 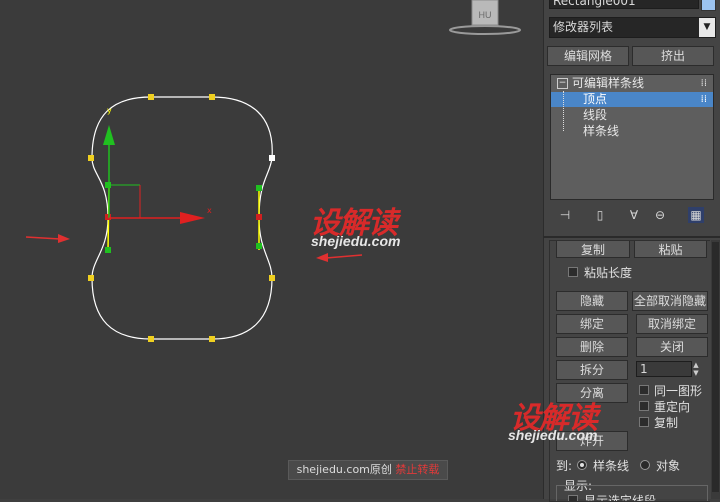 I want to click on reorient-checkbox, so click(x=644, y=406).